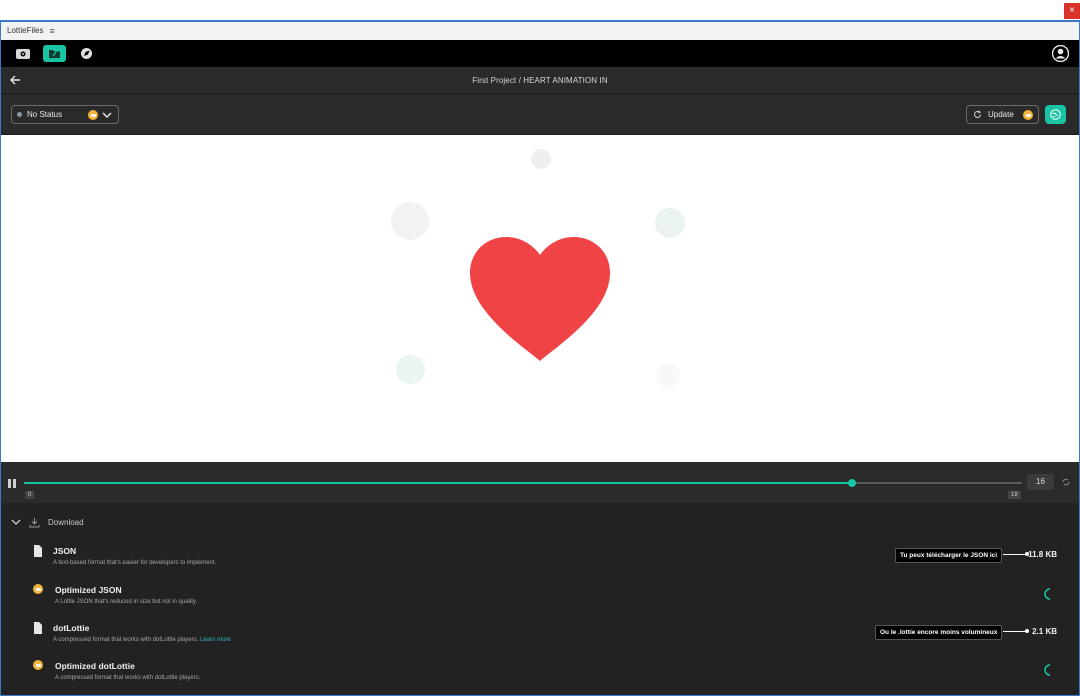 The width and height of the screenshot is (1080, 696). Describe the element at coordinates (852, 483) in the screenshot. I see `timeline-handle` at that location.